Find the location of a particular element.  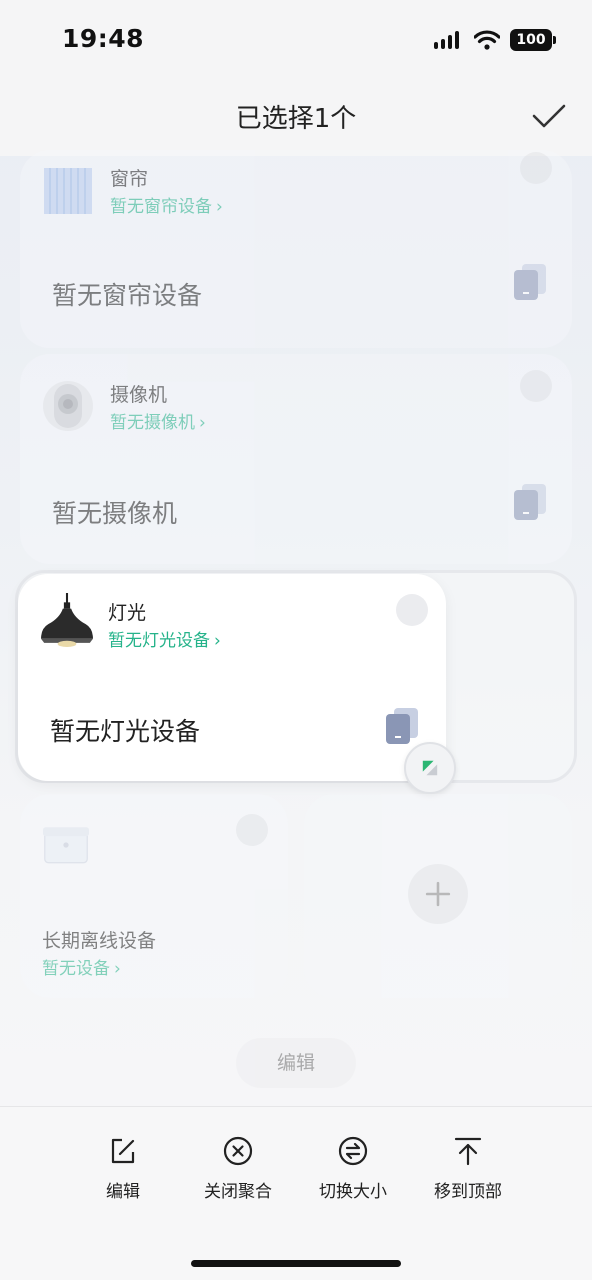

card-link: 暂无摄像机 › is located at coordinates (158, 420).